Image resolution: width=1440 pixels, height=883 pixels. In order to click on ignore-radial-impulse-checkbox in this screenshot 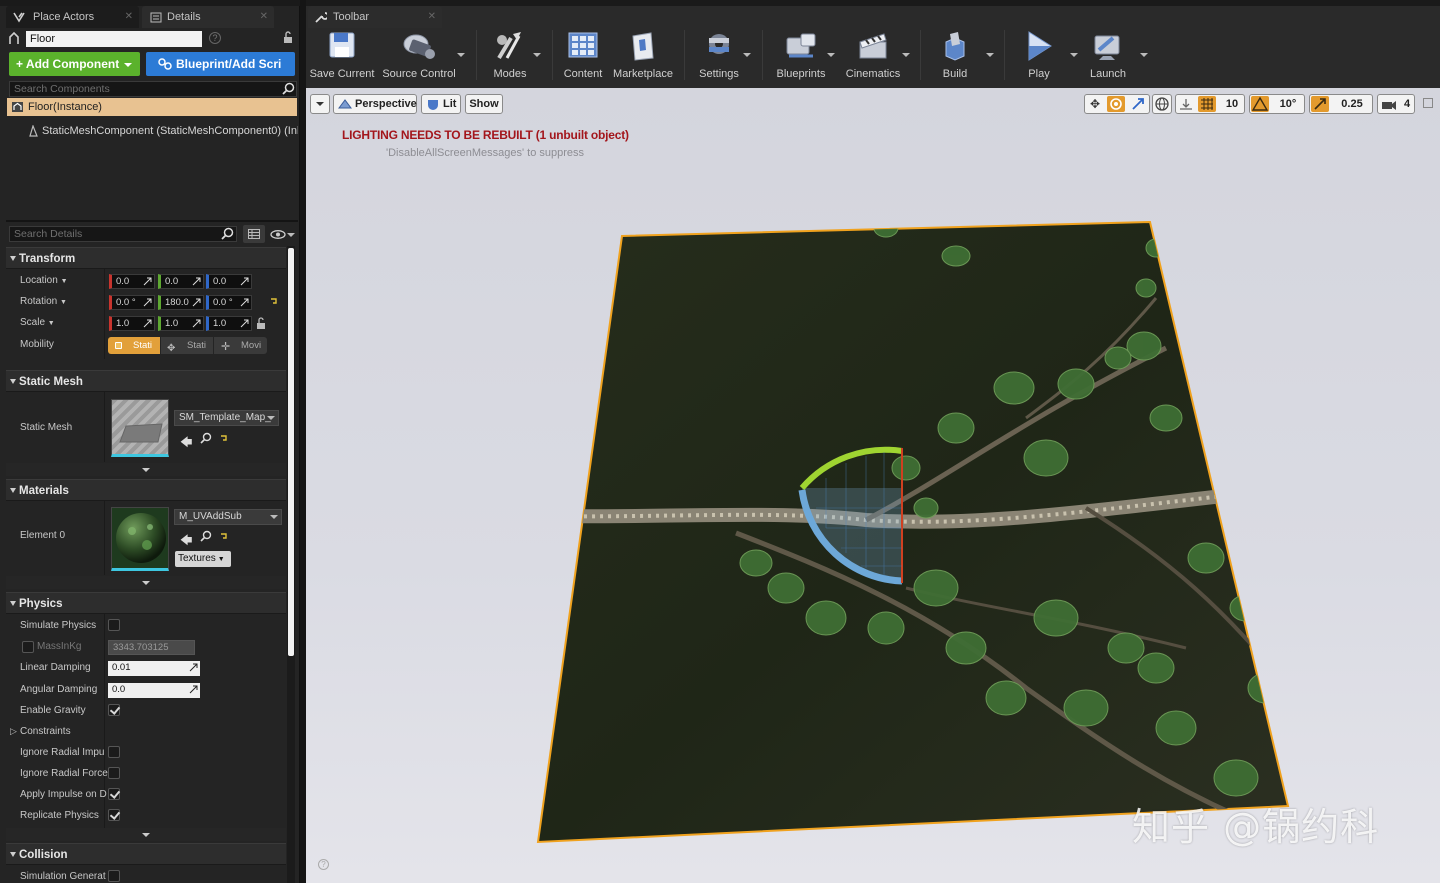, I will do `click(114, 752)`.